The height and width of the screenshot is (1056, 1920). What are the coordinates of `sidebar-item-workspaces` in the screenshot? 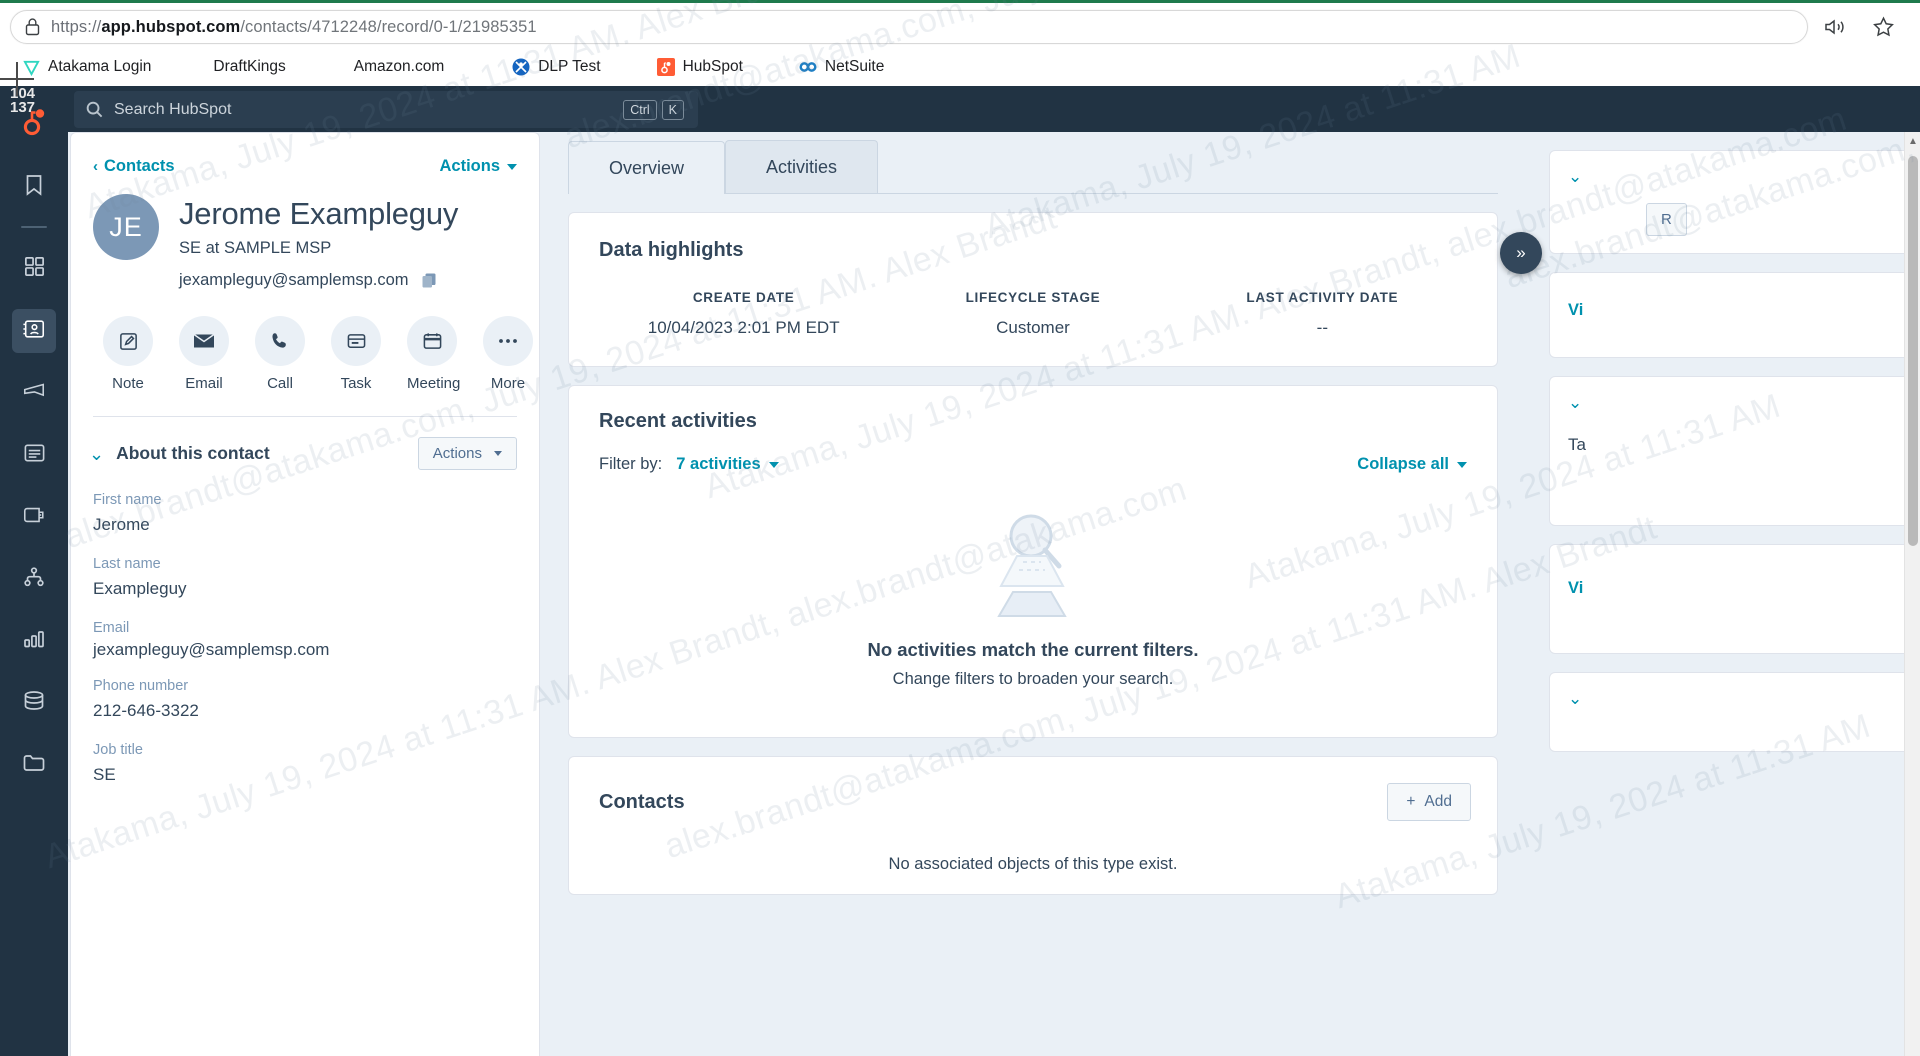 It's located at (34, 269).